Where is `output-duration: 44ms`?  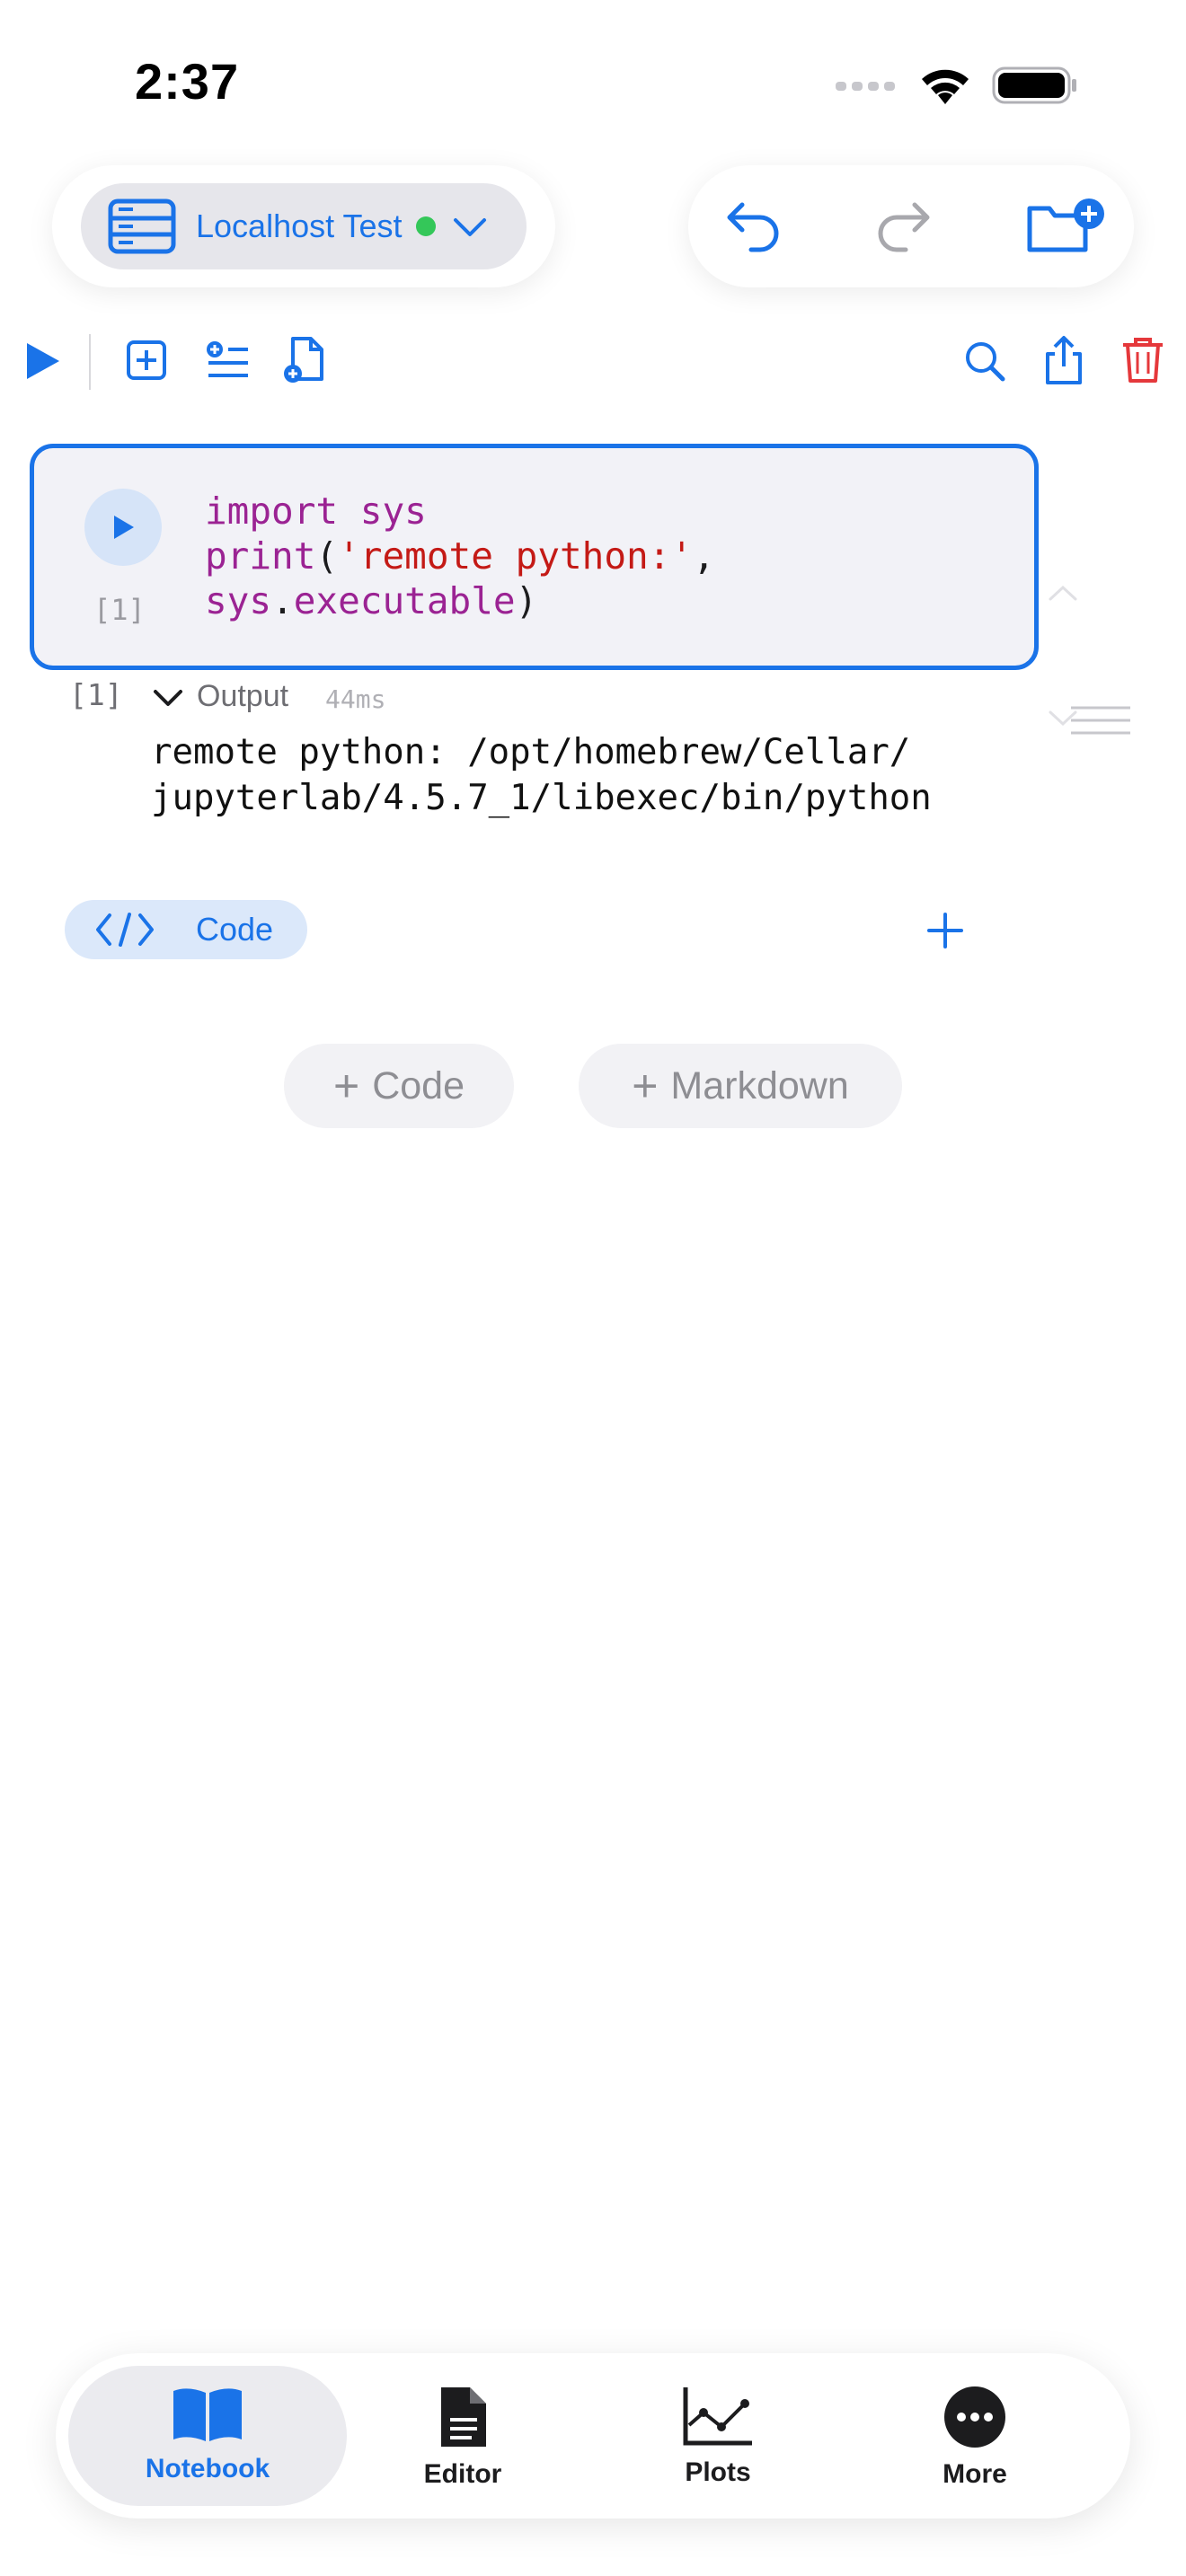 output-duration: 44ms is located at coordinates (355, 699).